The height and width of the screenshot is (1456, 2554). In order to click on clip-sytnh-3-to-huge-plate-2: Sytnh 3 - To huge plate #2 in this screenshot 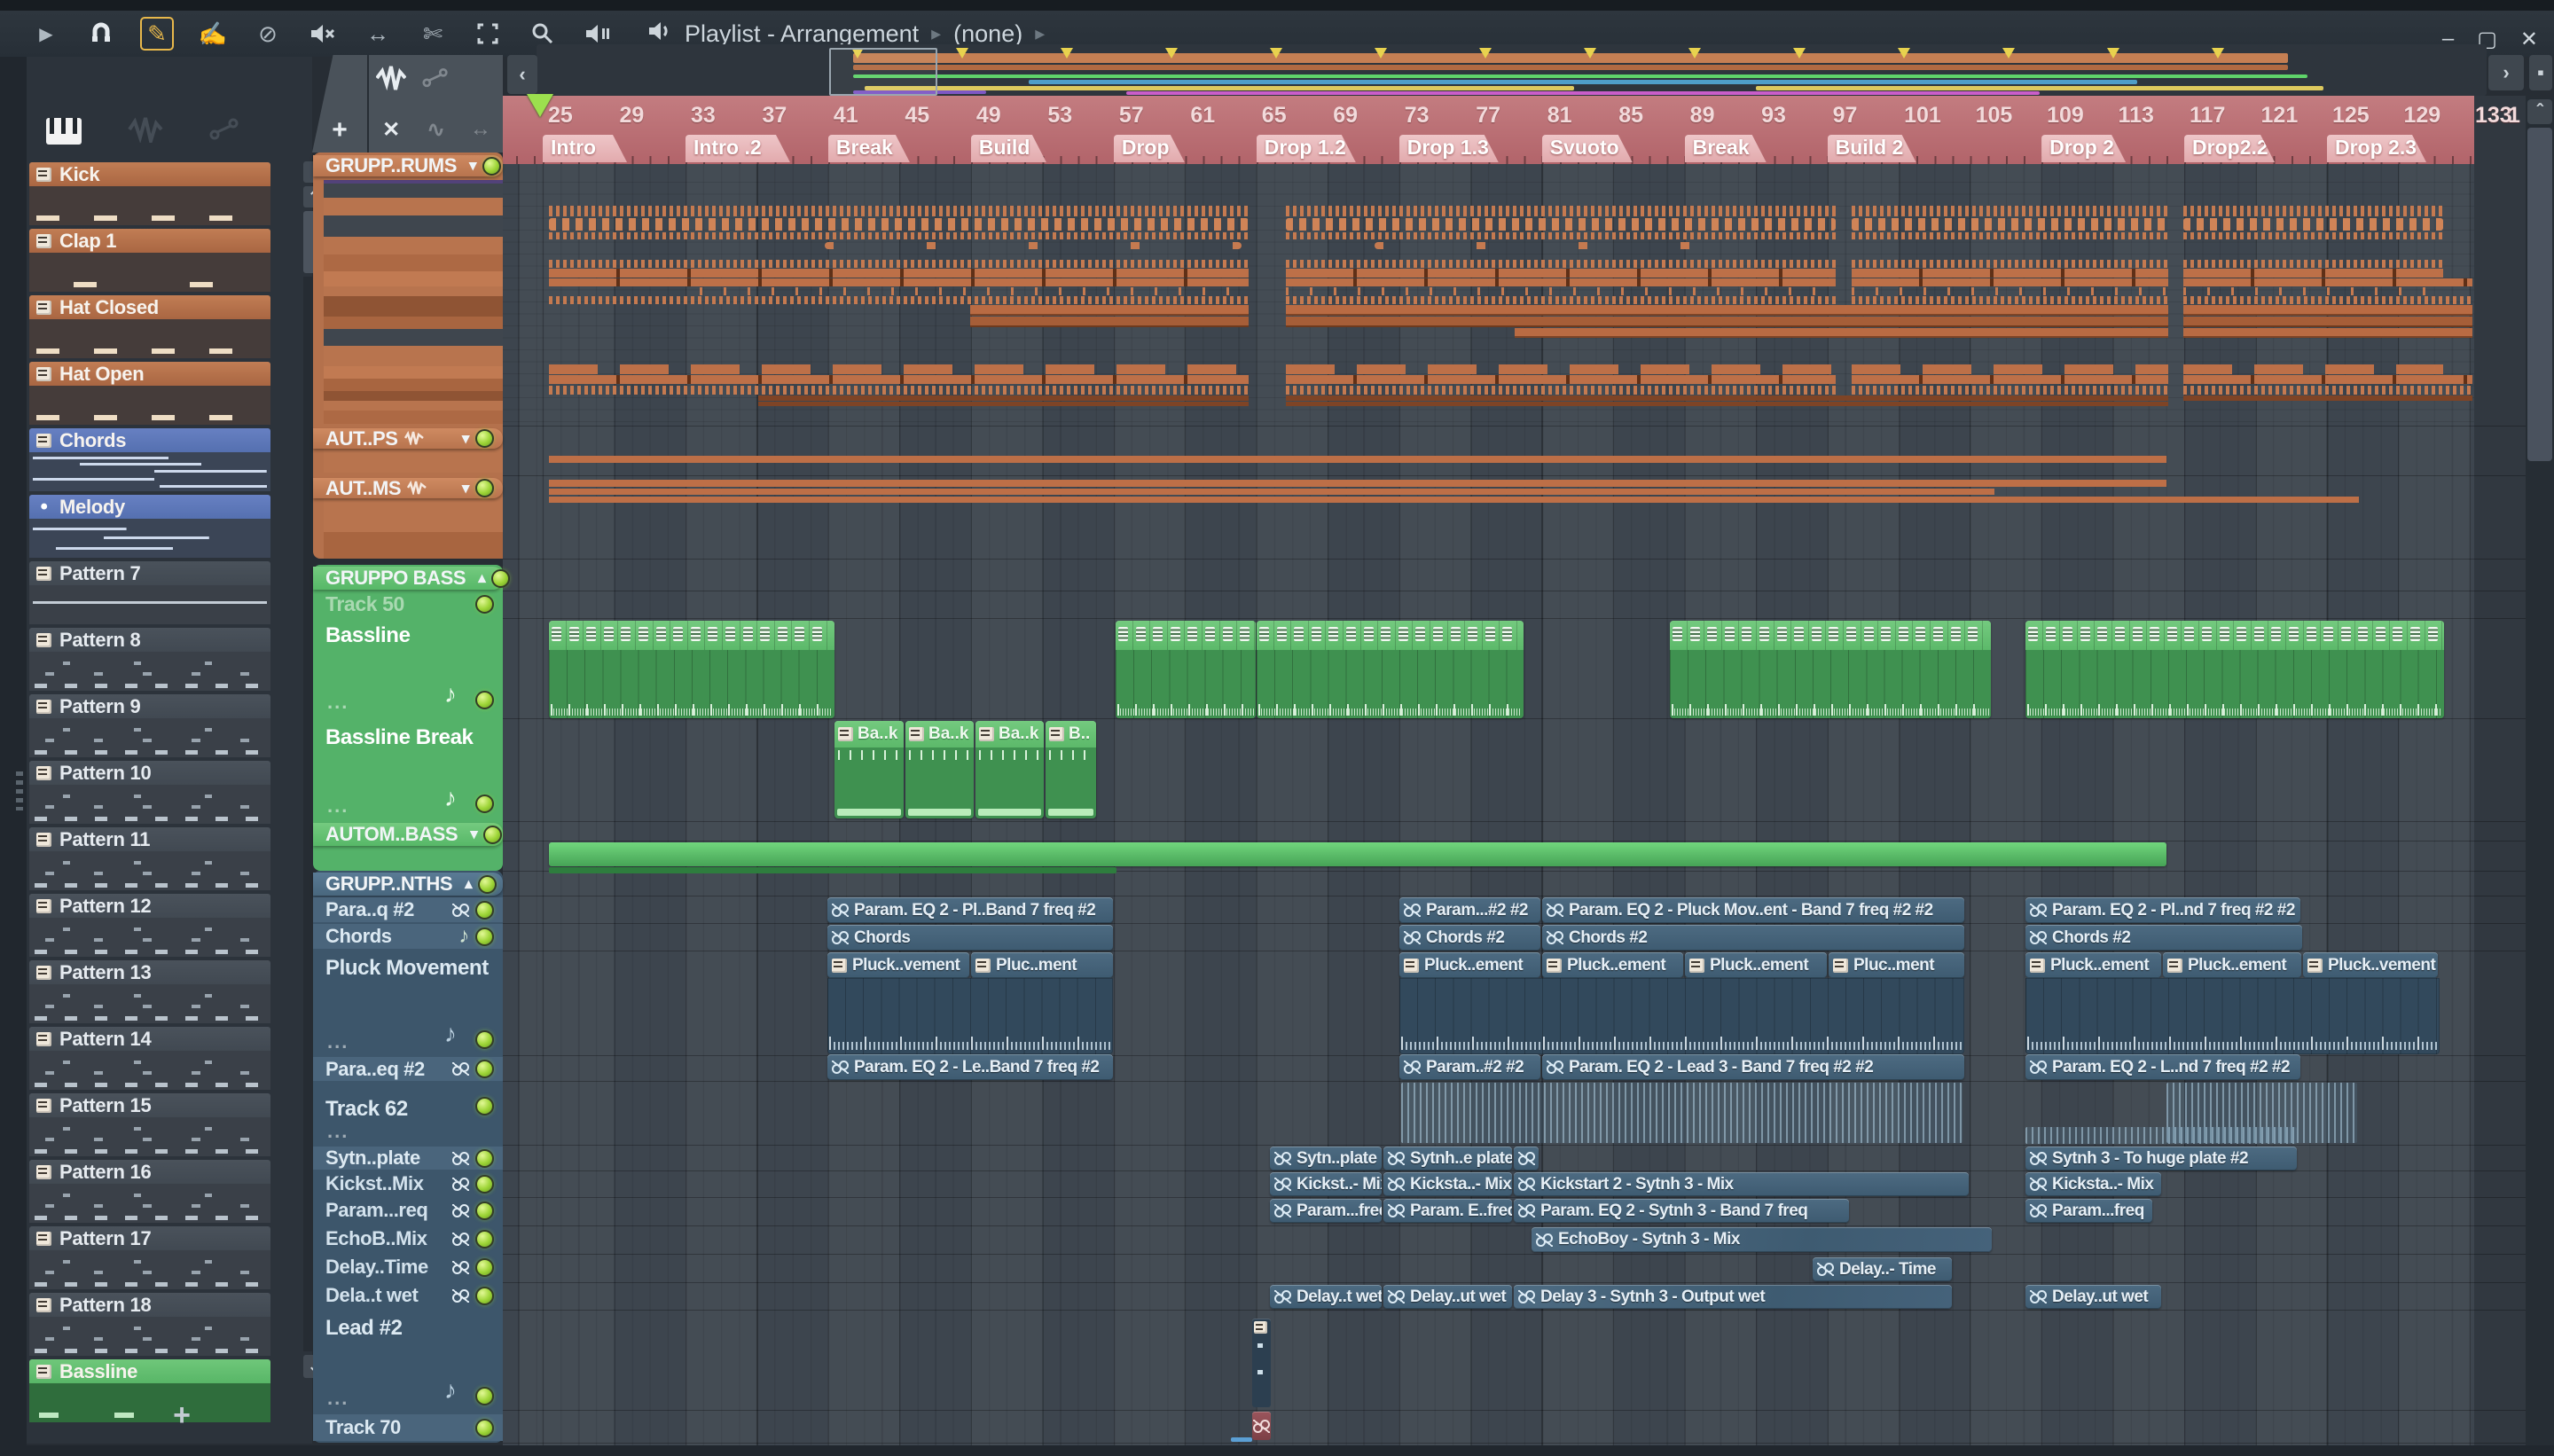, I will do `click(2161, 1158)`.